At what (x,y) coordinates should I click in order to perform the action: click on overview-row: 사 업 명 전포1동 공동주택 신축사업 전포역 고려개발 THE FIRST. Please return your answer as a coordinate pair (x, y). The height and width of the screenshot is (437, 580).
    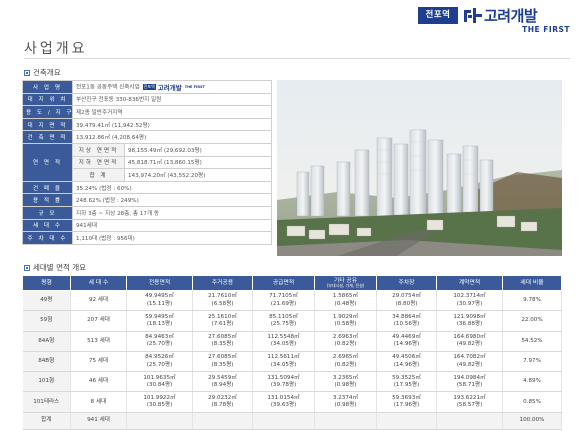
    Looking at the image, I should click on (147, 87).